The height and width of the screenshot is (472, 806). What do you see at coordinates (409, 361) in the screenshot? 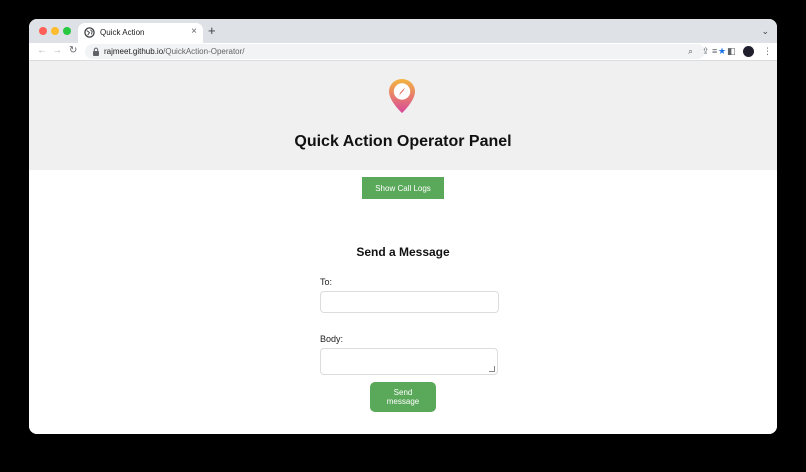
I see `body-textarea` at bounding box center [409, 361].